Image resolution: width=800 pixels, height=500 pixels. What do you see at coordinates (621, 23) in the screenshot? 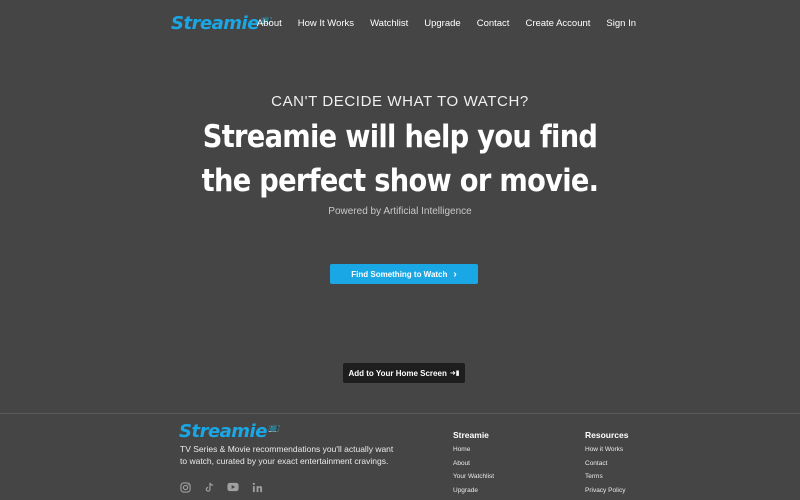
I see `nav-sign-in: Sign In` at bounding box center [621, 23].